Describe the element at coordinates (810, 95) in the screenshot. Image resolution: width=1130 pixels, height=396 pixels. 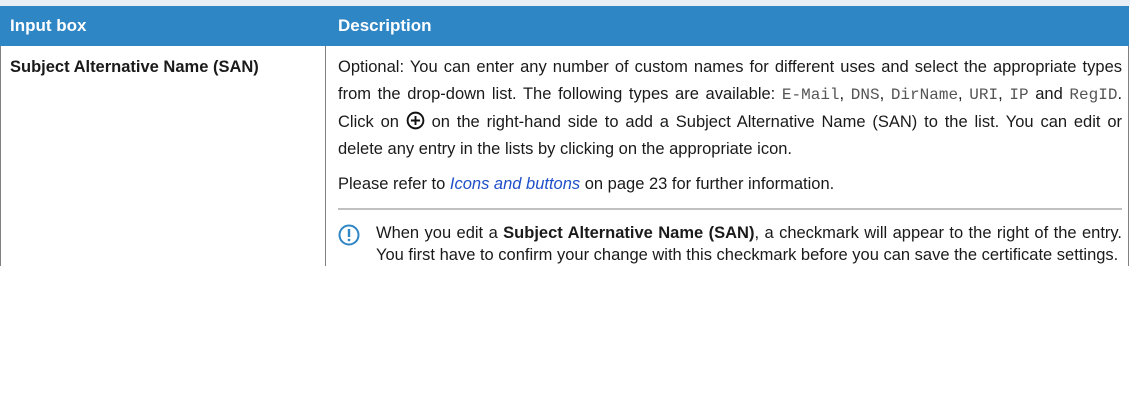
I see `type-email: E-Mail` at that location.